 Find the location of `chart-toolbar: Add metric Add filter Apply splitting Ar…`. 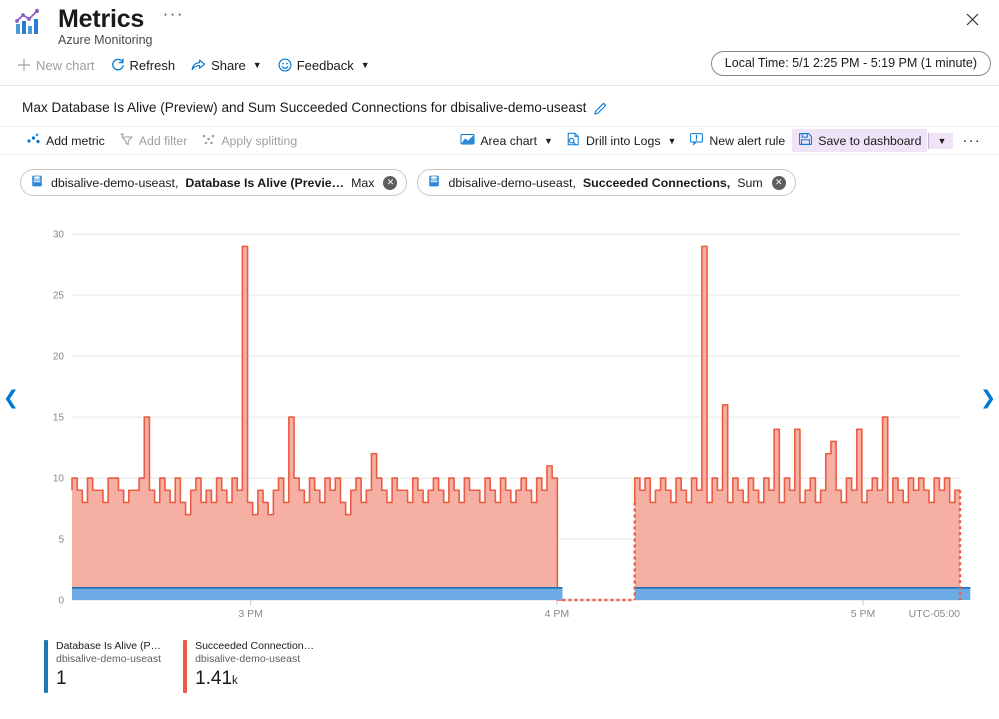

chart-toolbar: Add metric Add filter Apply splitting Ar… is located at coordinates (499, 140).